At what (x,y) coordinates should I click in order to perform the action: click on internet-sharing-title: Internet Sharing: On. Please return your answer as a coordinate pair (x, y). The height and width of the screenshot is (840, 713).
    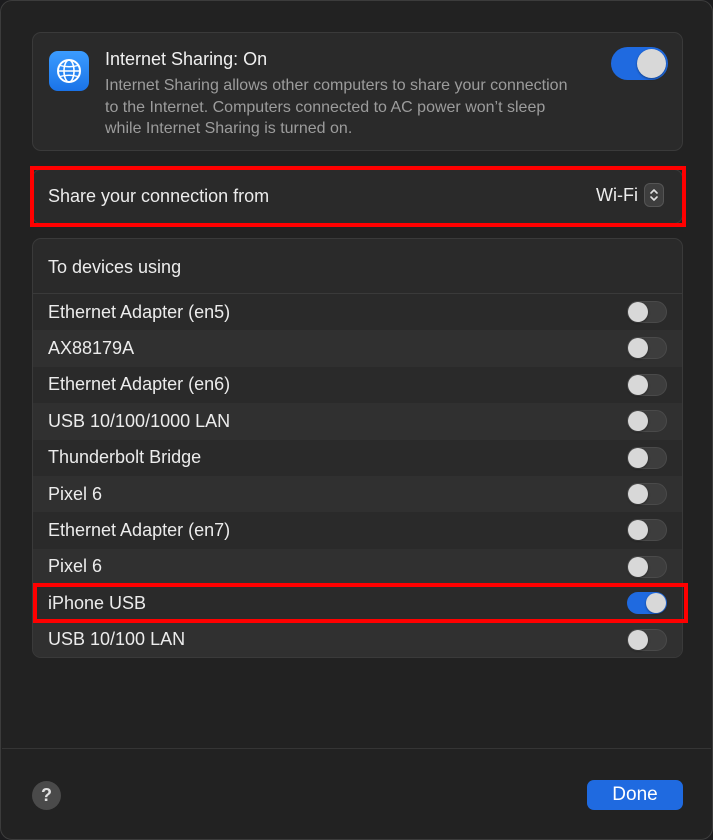
    Looking at the image, I should click on (186, 59).